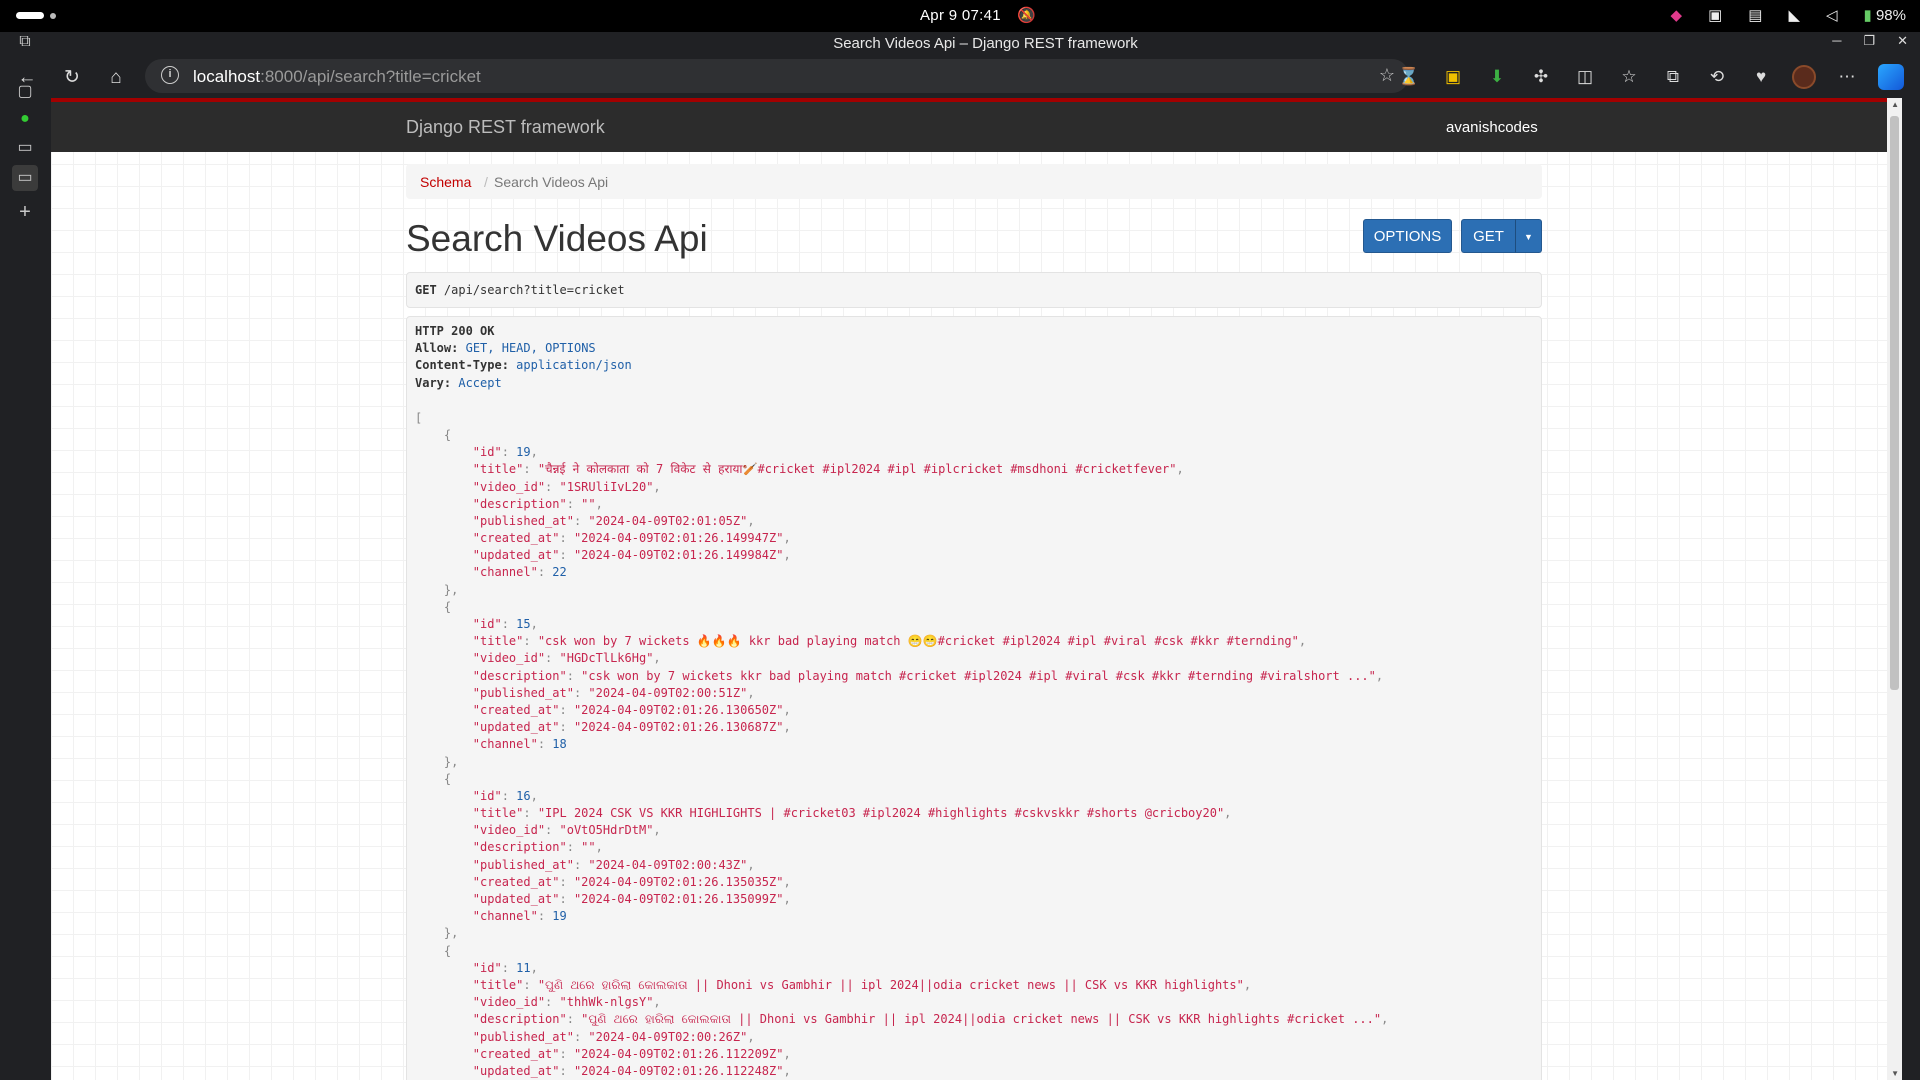 The height and width of the screenshot is (1080, 1920). Describe the element at coordinates (1488, 236) in the screenshot. I see `get-button: GET` at that location.